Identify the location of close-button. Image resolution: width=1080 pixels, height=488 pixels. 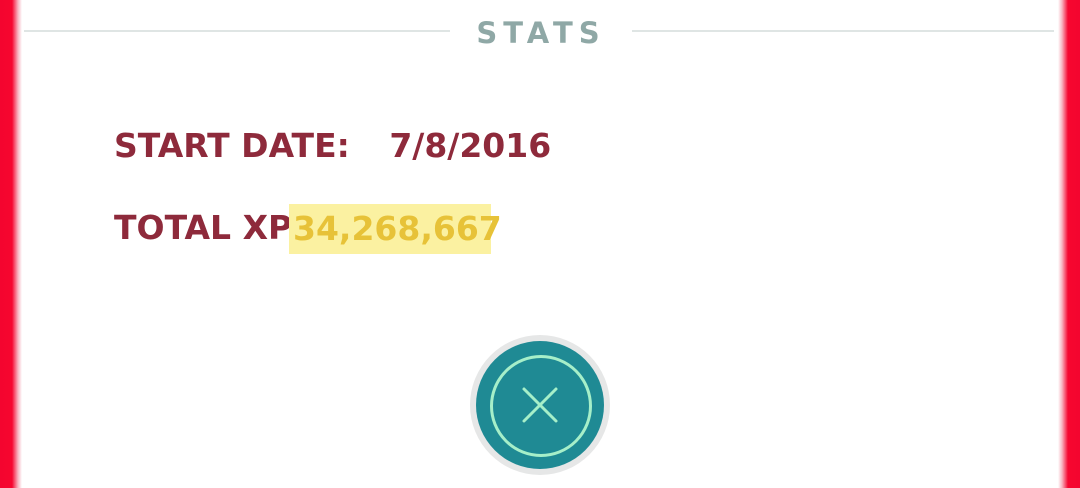
(540, 405).